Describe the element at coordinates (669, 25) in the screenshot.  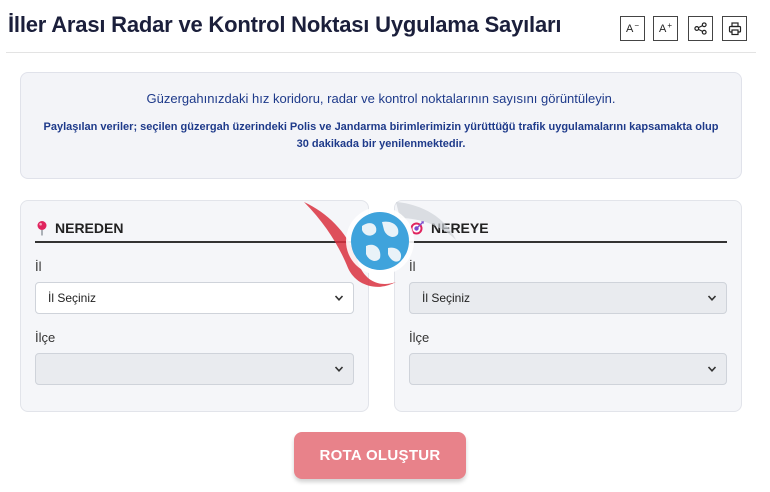
I see `font-increase-sup: +` at that location.